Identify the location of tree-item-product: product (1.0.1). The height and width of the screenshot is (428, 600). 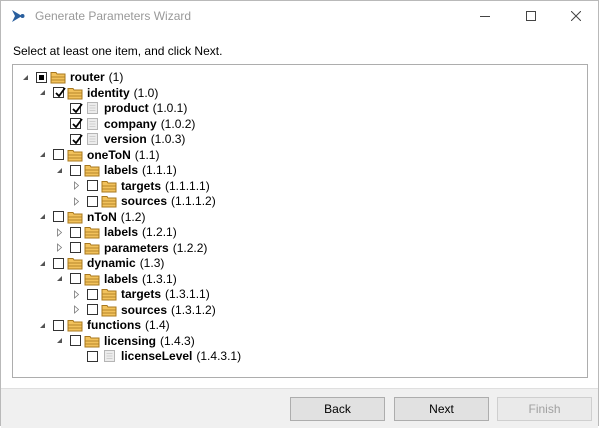
(121, 108).